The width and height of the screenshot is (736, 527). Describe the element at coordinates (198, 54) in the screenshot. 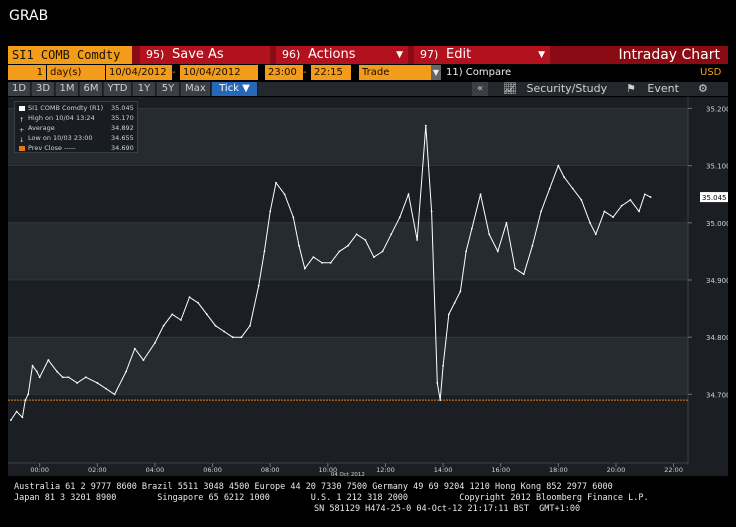

I see `save-as-label: Save As` at that location.